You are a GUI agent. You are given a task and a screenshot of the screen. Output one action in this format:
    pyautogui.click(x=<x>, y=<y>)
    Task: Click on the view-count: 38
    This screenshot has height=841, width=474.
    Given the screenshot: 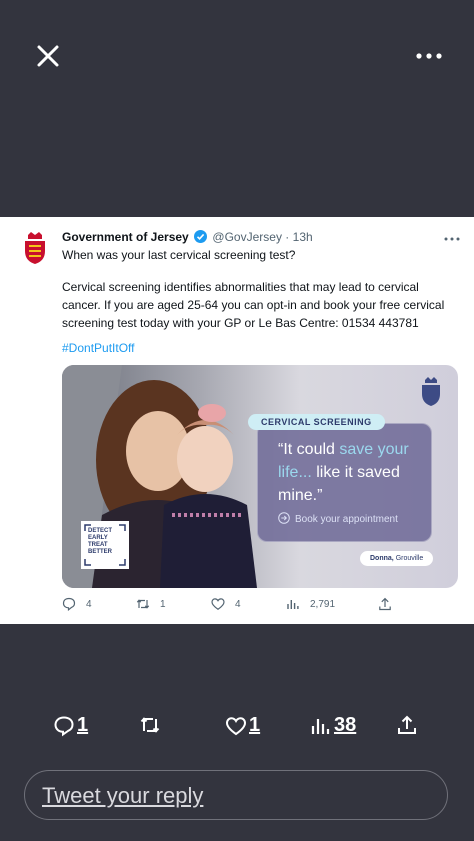 What is the action you would take?
    pyautogui.click(x=345, y=725)
    